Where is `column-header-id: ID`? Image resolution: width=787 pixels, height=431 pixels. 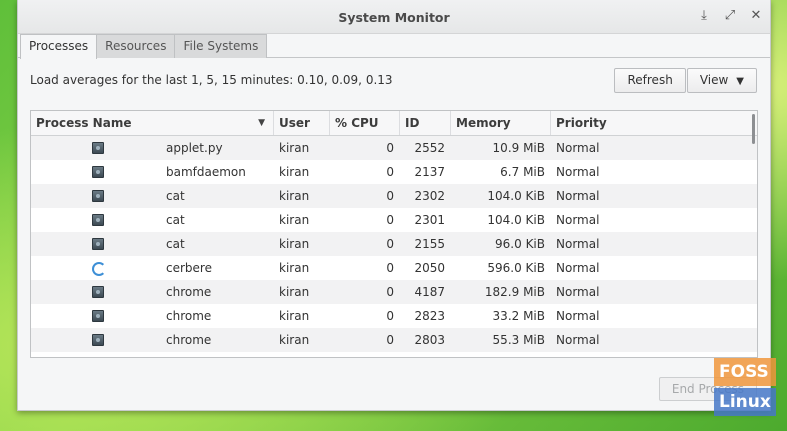 column-header-id: ID is located at coordinates (425, 123).